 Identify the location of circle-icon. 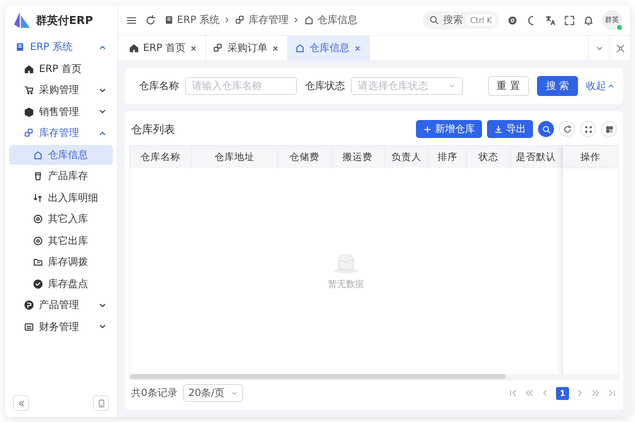
(29, 305).